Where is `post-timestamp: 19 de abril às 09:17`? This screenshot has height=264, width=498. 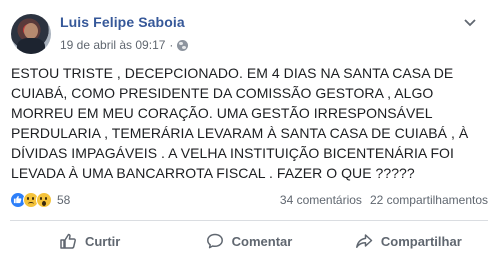
post-timestamp: 19 de abril às 09:17 is located at coordinates (112, 45).